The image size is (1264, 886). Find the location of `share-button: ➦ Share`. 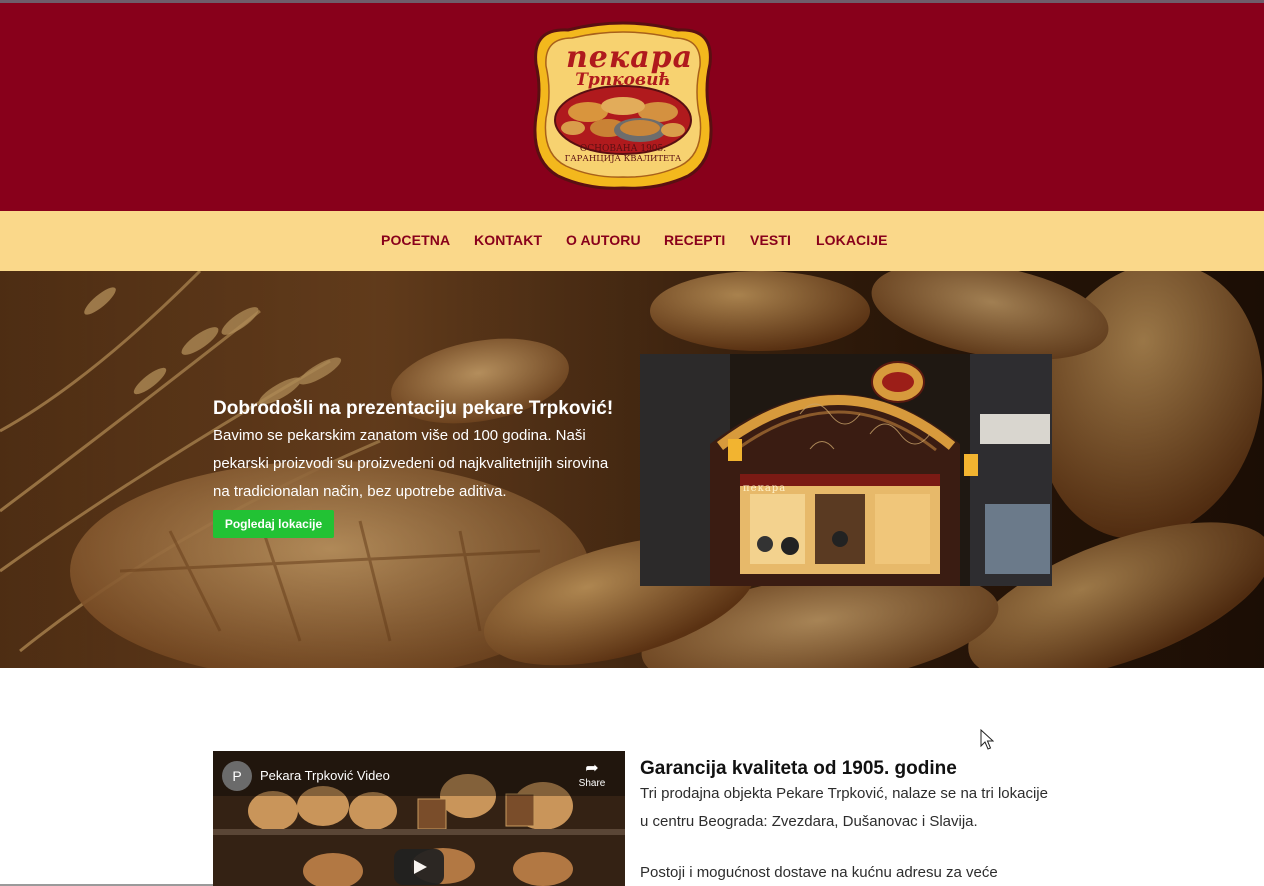

share-button: ➦ Share is located at coordinates (592, 775).